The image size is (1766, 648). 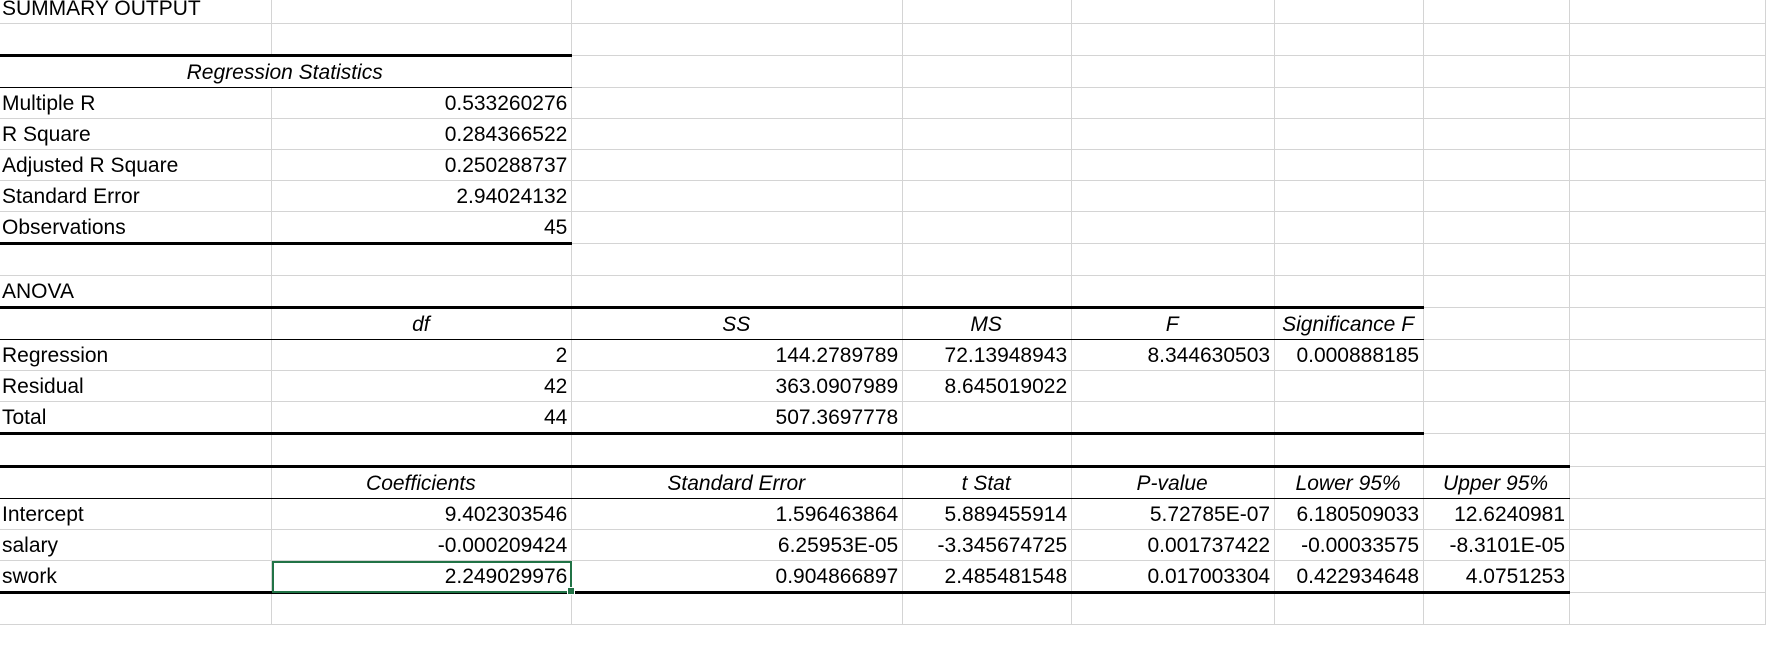 What do you see at coordinates (136, 228) in the screenshot?
I see `stat-label: Observations` at bounding box center [136, 228].